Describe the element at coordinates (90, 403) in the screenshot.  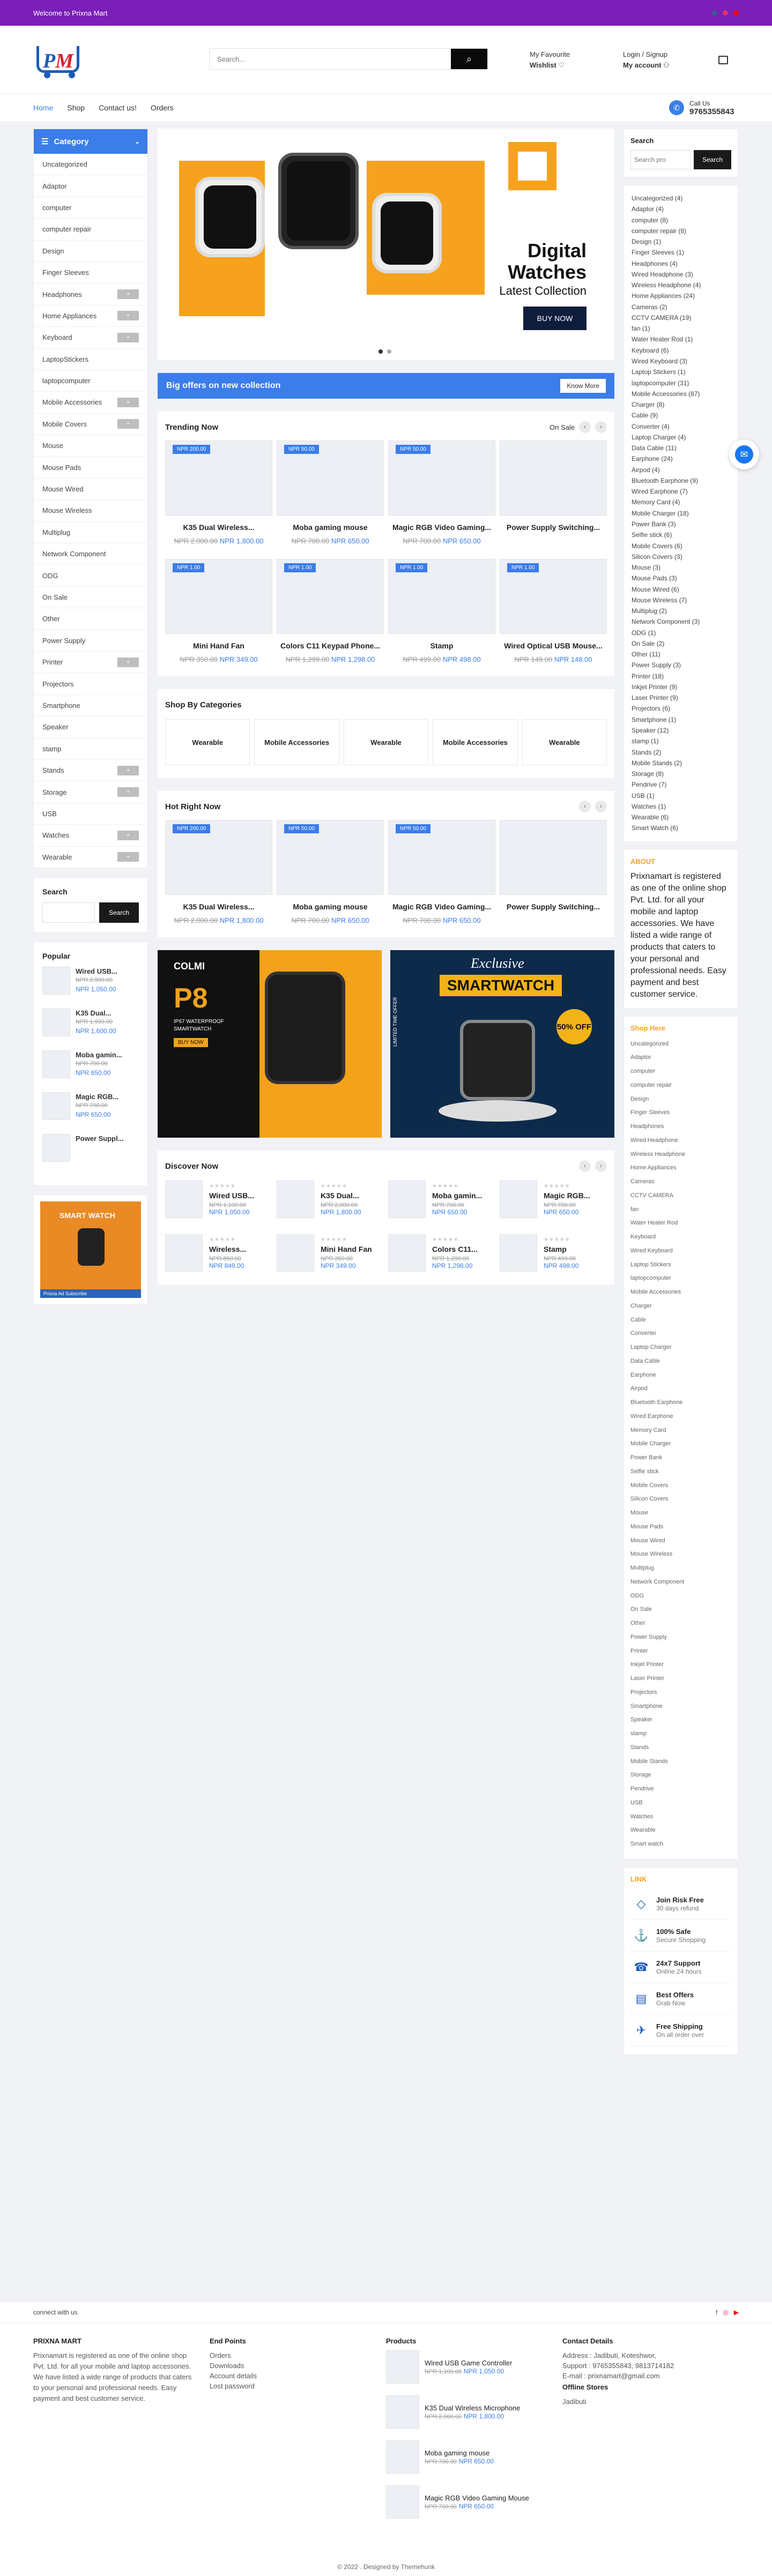
I see `category-item: Mobile Accessories +` at that location.